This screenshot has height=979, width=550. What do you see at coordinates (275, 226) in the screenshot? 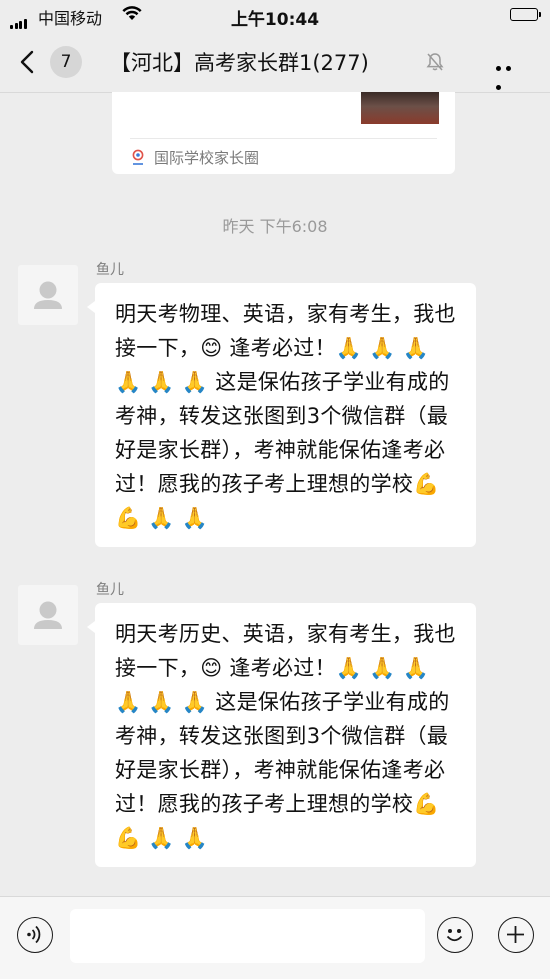
I see `message-timestamp: 昨天 下午6:08` at bounding box center [275, 226].